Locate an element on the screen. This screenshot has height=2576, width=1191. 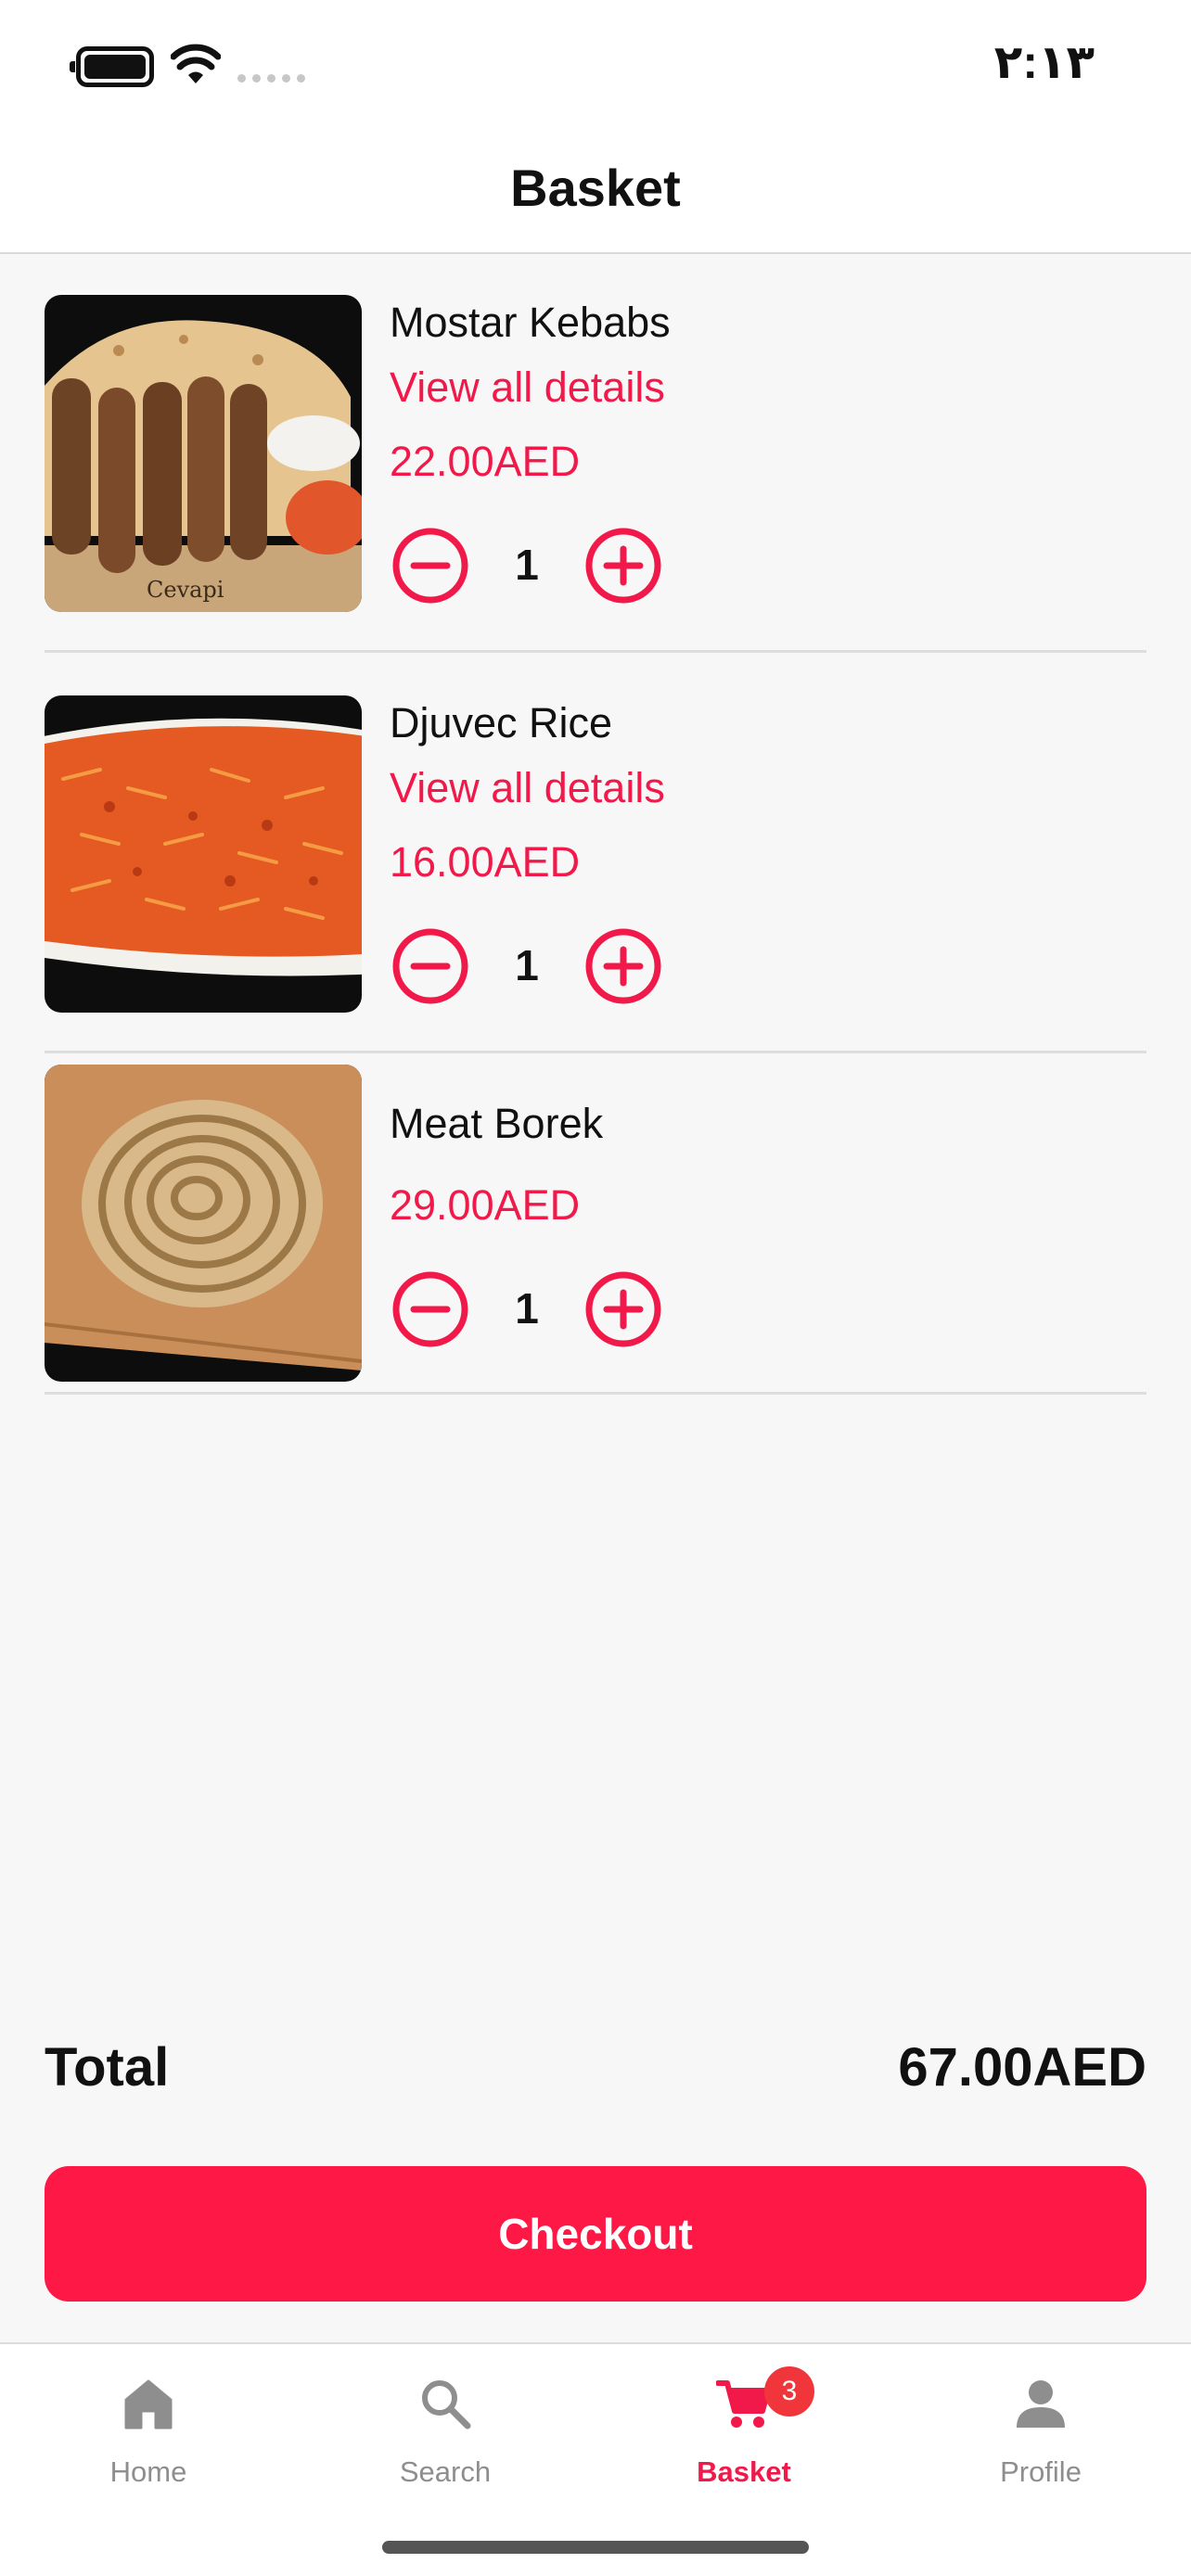
total-value: 67.00AED is located at coordinates (1022, 2067).